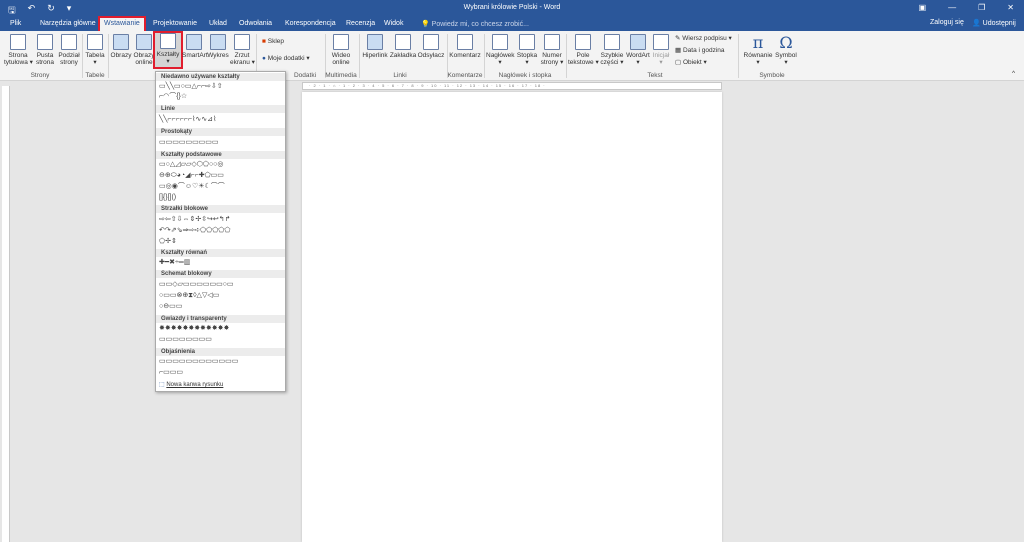 This screenshot has height=542, width=1024. I want to click on share-label: Udostępnij, so click(999, 23).